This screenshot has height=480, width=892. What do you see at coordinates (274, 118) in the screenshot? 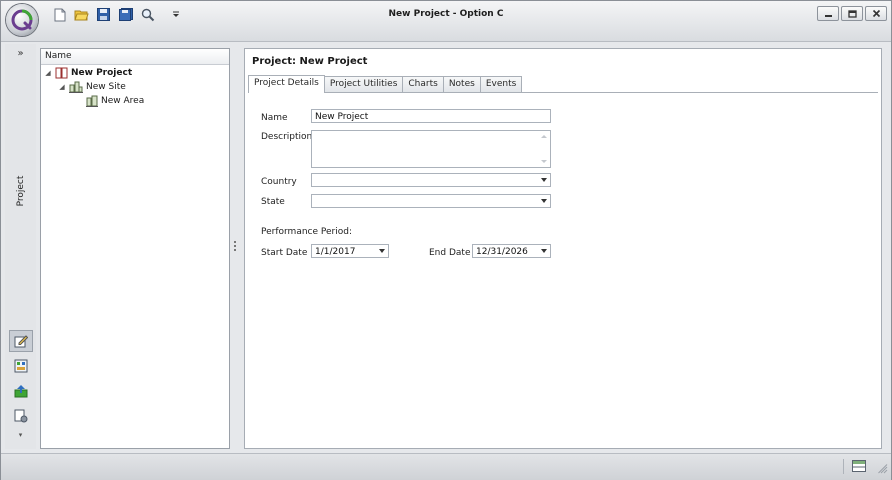
I see `name-label: Name` at bounding box center [274, 118].